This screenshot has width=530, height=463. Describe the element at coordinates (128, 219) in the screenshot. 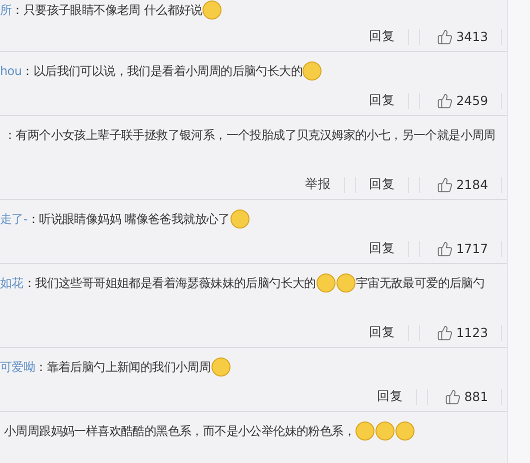

I see `comment-text: ：听说眼睛像妈妈 嘴像爸爸我就放心了` at that location.